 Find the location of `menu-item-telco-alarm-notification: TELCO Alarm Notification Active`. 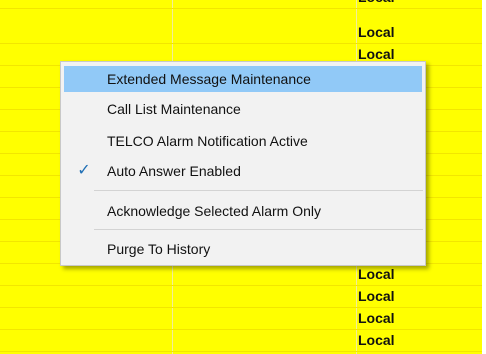

menu-item-telco-alarm-notification: TELCO Alarm Notification Active is located at coordinates (243, 141).